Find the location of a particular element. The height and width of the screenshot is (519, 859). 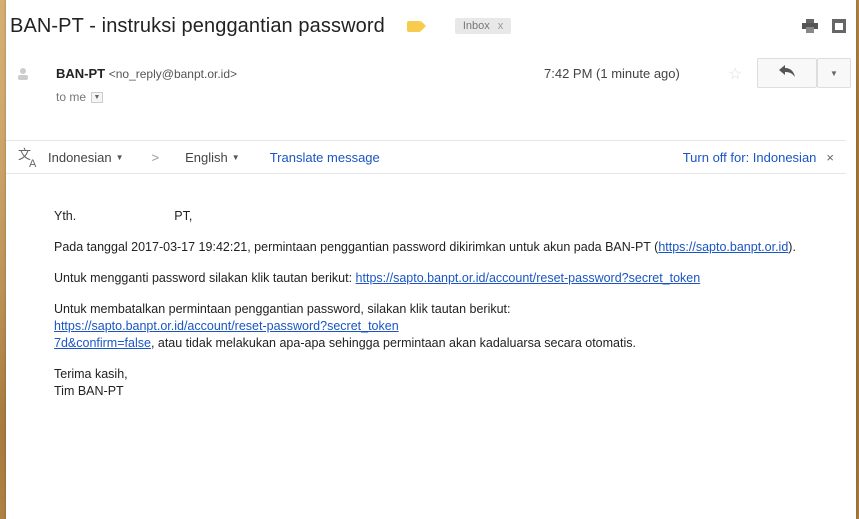

recipient-text: to me is located at coordinates (71, 97).